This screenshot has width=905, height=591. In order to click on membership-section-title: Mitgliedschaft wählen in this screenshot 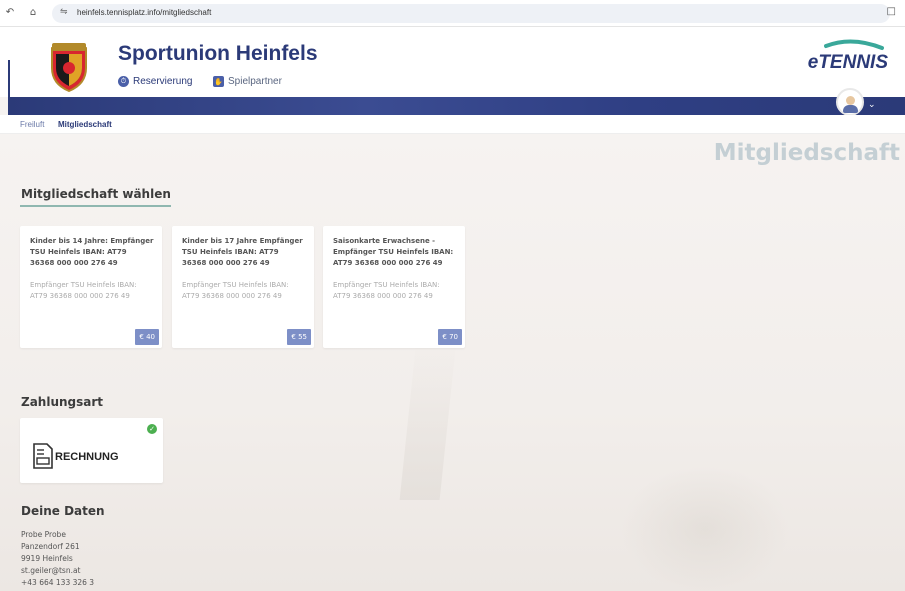, I will do `click(96, 194)`.